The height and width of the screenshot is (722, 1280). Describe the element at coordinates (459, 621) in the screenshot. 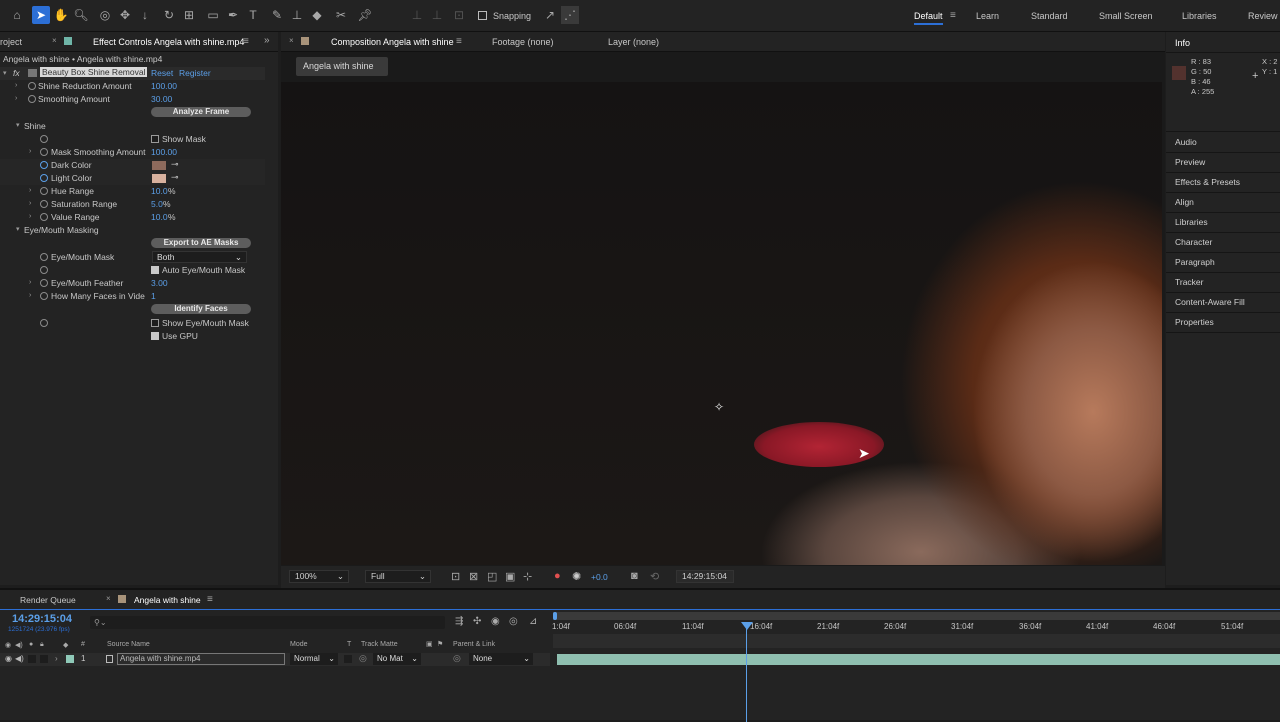

I see `comp-mini-flowchart-icon: ⇶` at that location.